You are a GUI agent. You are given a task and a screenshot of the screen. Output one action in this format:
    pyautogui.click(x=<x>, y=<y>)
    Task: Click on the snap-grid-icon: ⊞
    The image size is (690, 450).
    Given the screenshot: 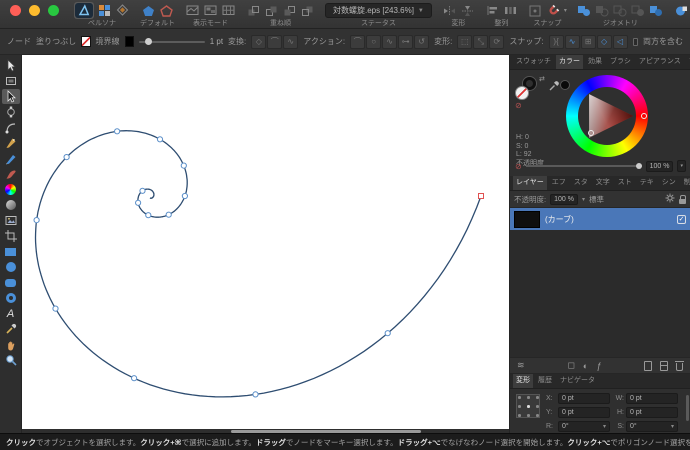 What is the action you would take?
    pyautogui.click(x=588, y=41)
    